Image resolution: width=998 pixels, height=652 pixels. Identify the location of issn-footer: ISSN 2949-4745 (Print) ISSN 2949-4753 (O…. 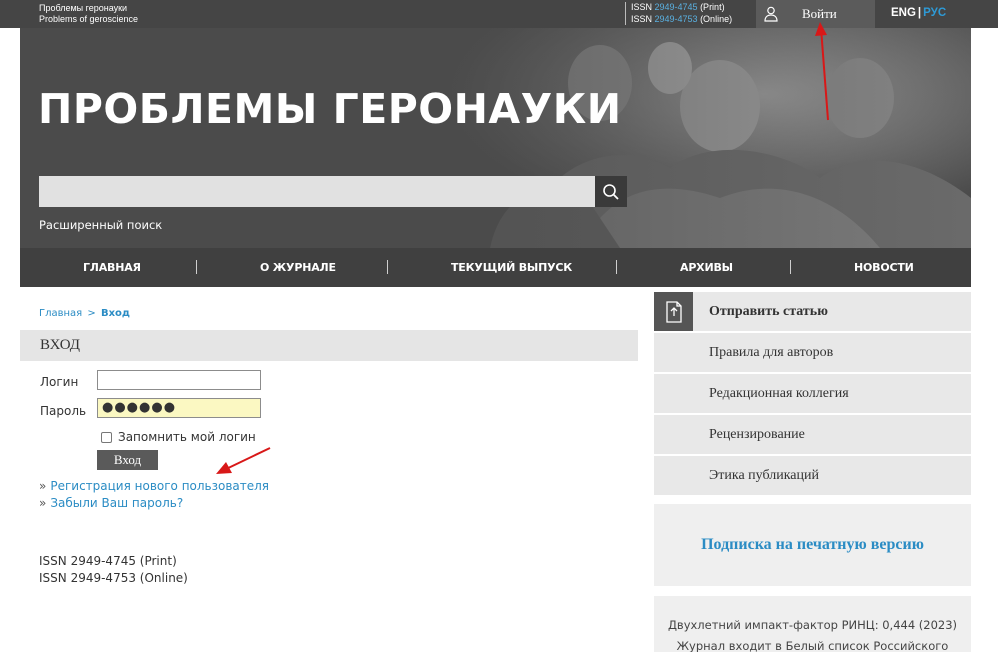
(113, 570).